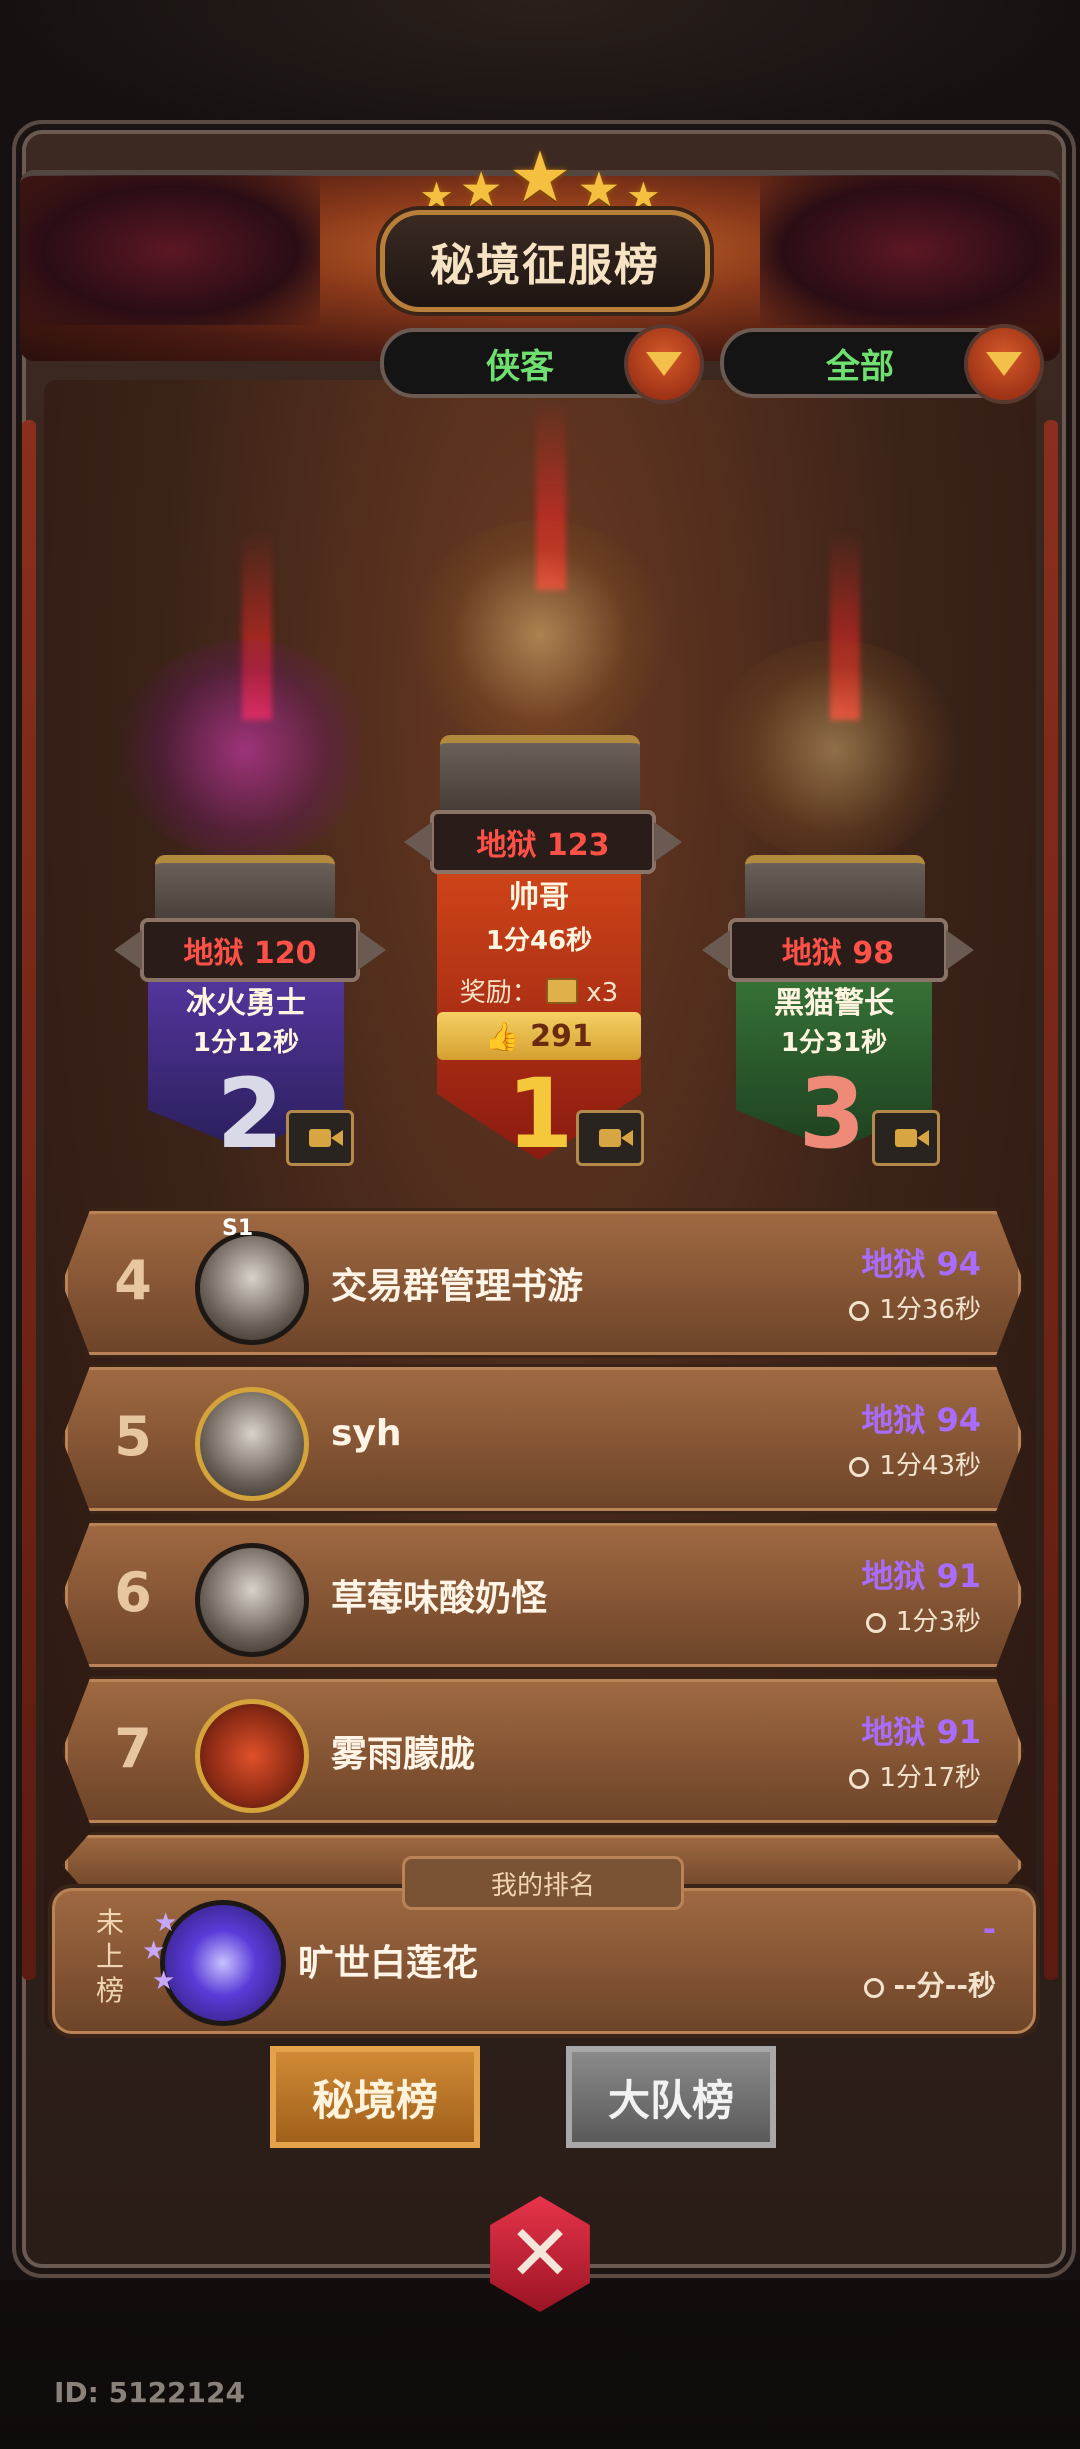 This screenshot has height=2449, width=1080. Describe the element at coordinates (832, 1114) in the screenshot. I see `rank-number-3: 3` at that location.